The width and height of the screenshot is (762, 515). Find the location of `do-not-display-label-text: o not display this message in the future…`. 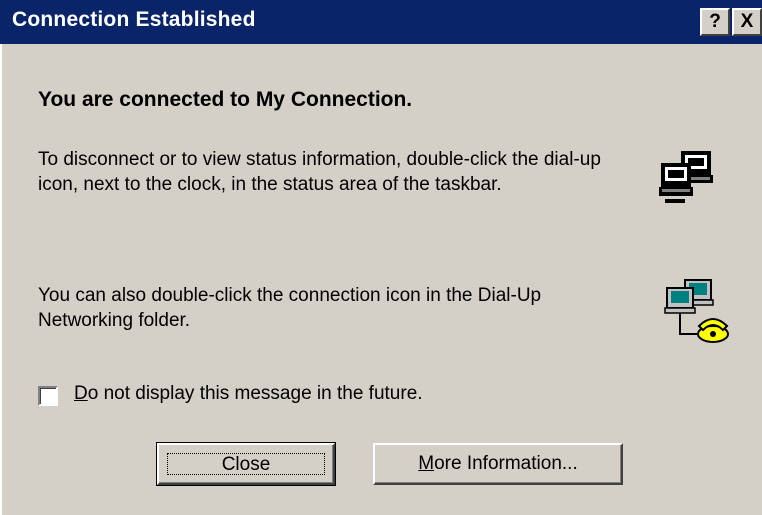

do-not-display-label-text: o not display this message in the future… is located at coordinates (255, 393).